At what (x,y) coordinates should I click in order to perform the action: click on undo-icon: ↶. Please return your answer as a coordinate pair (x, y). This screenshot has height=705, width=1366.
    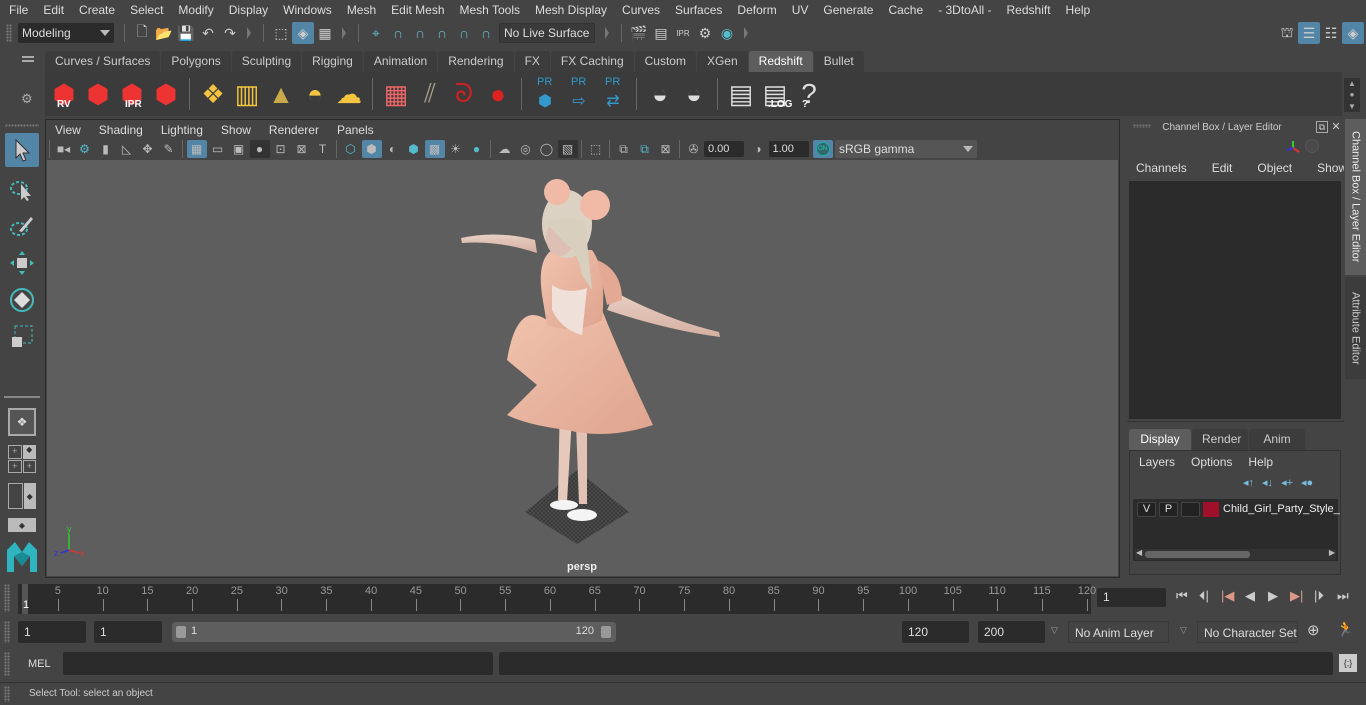
    Looking at the image, I should click on (208, 33).